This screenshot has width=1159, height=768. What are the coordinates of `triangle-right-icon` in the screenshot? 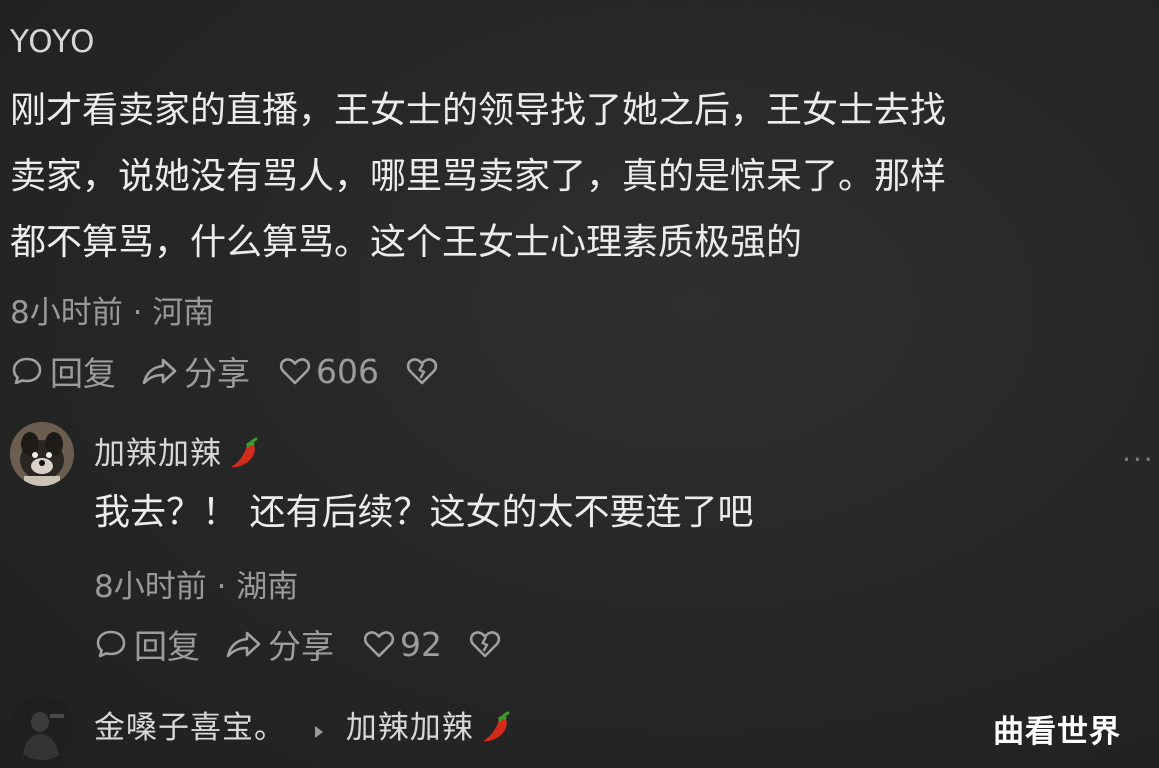 It's located at (319, 730).